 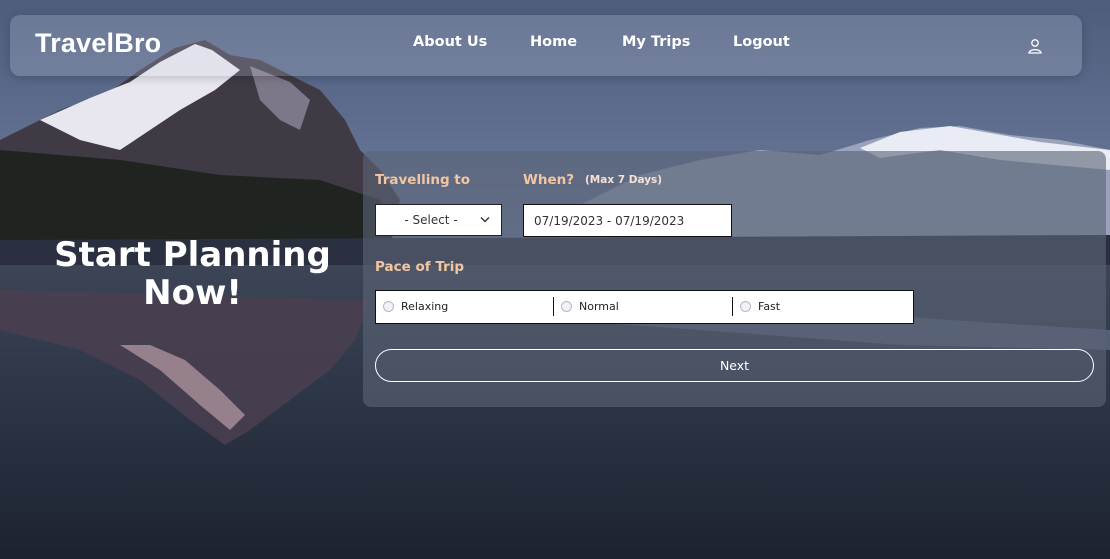 What do you see at coordinates (450, 42) in the screenshot?
I see `nav-link-about-us: About Us` at bounding box center [450, 42].